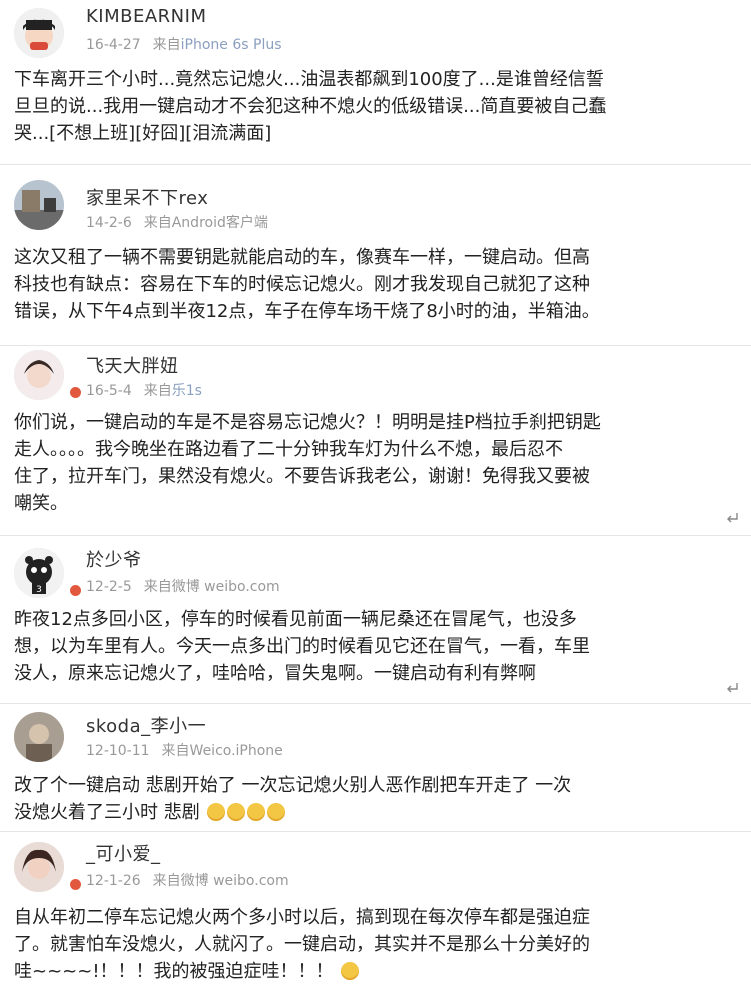 Image resolution: width=751 pixels, height=999 pixels. What do you see at coordinates (375, 971) in the screenshot?
I see `post-line: 哇~~~~!！！！我的被强迫症哇！！！` at bounding box center [375, 971].